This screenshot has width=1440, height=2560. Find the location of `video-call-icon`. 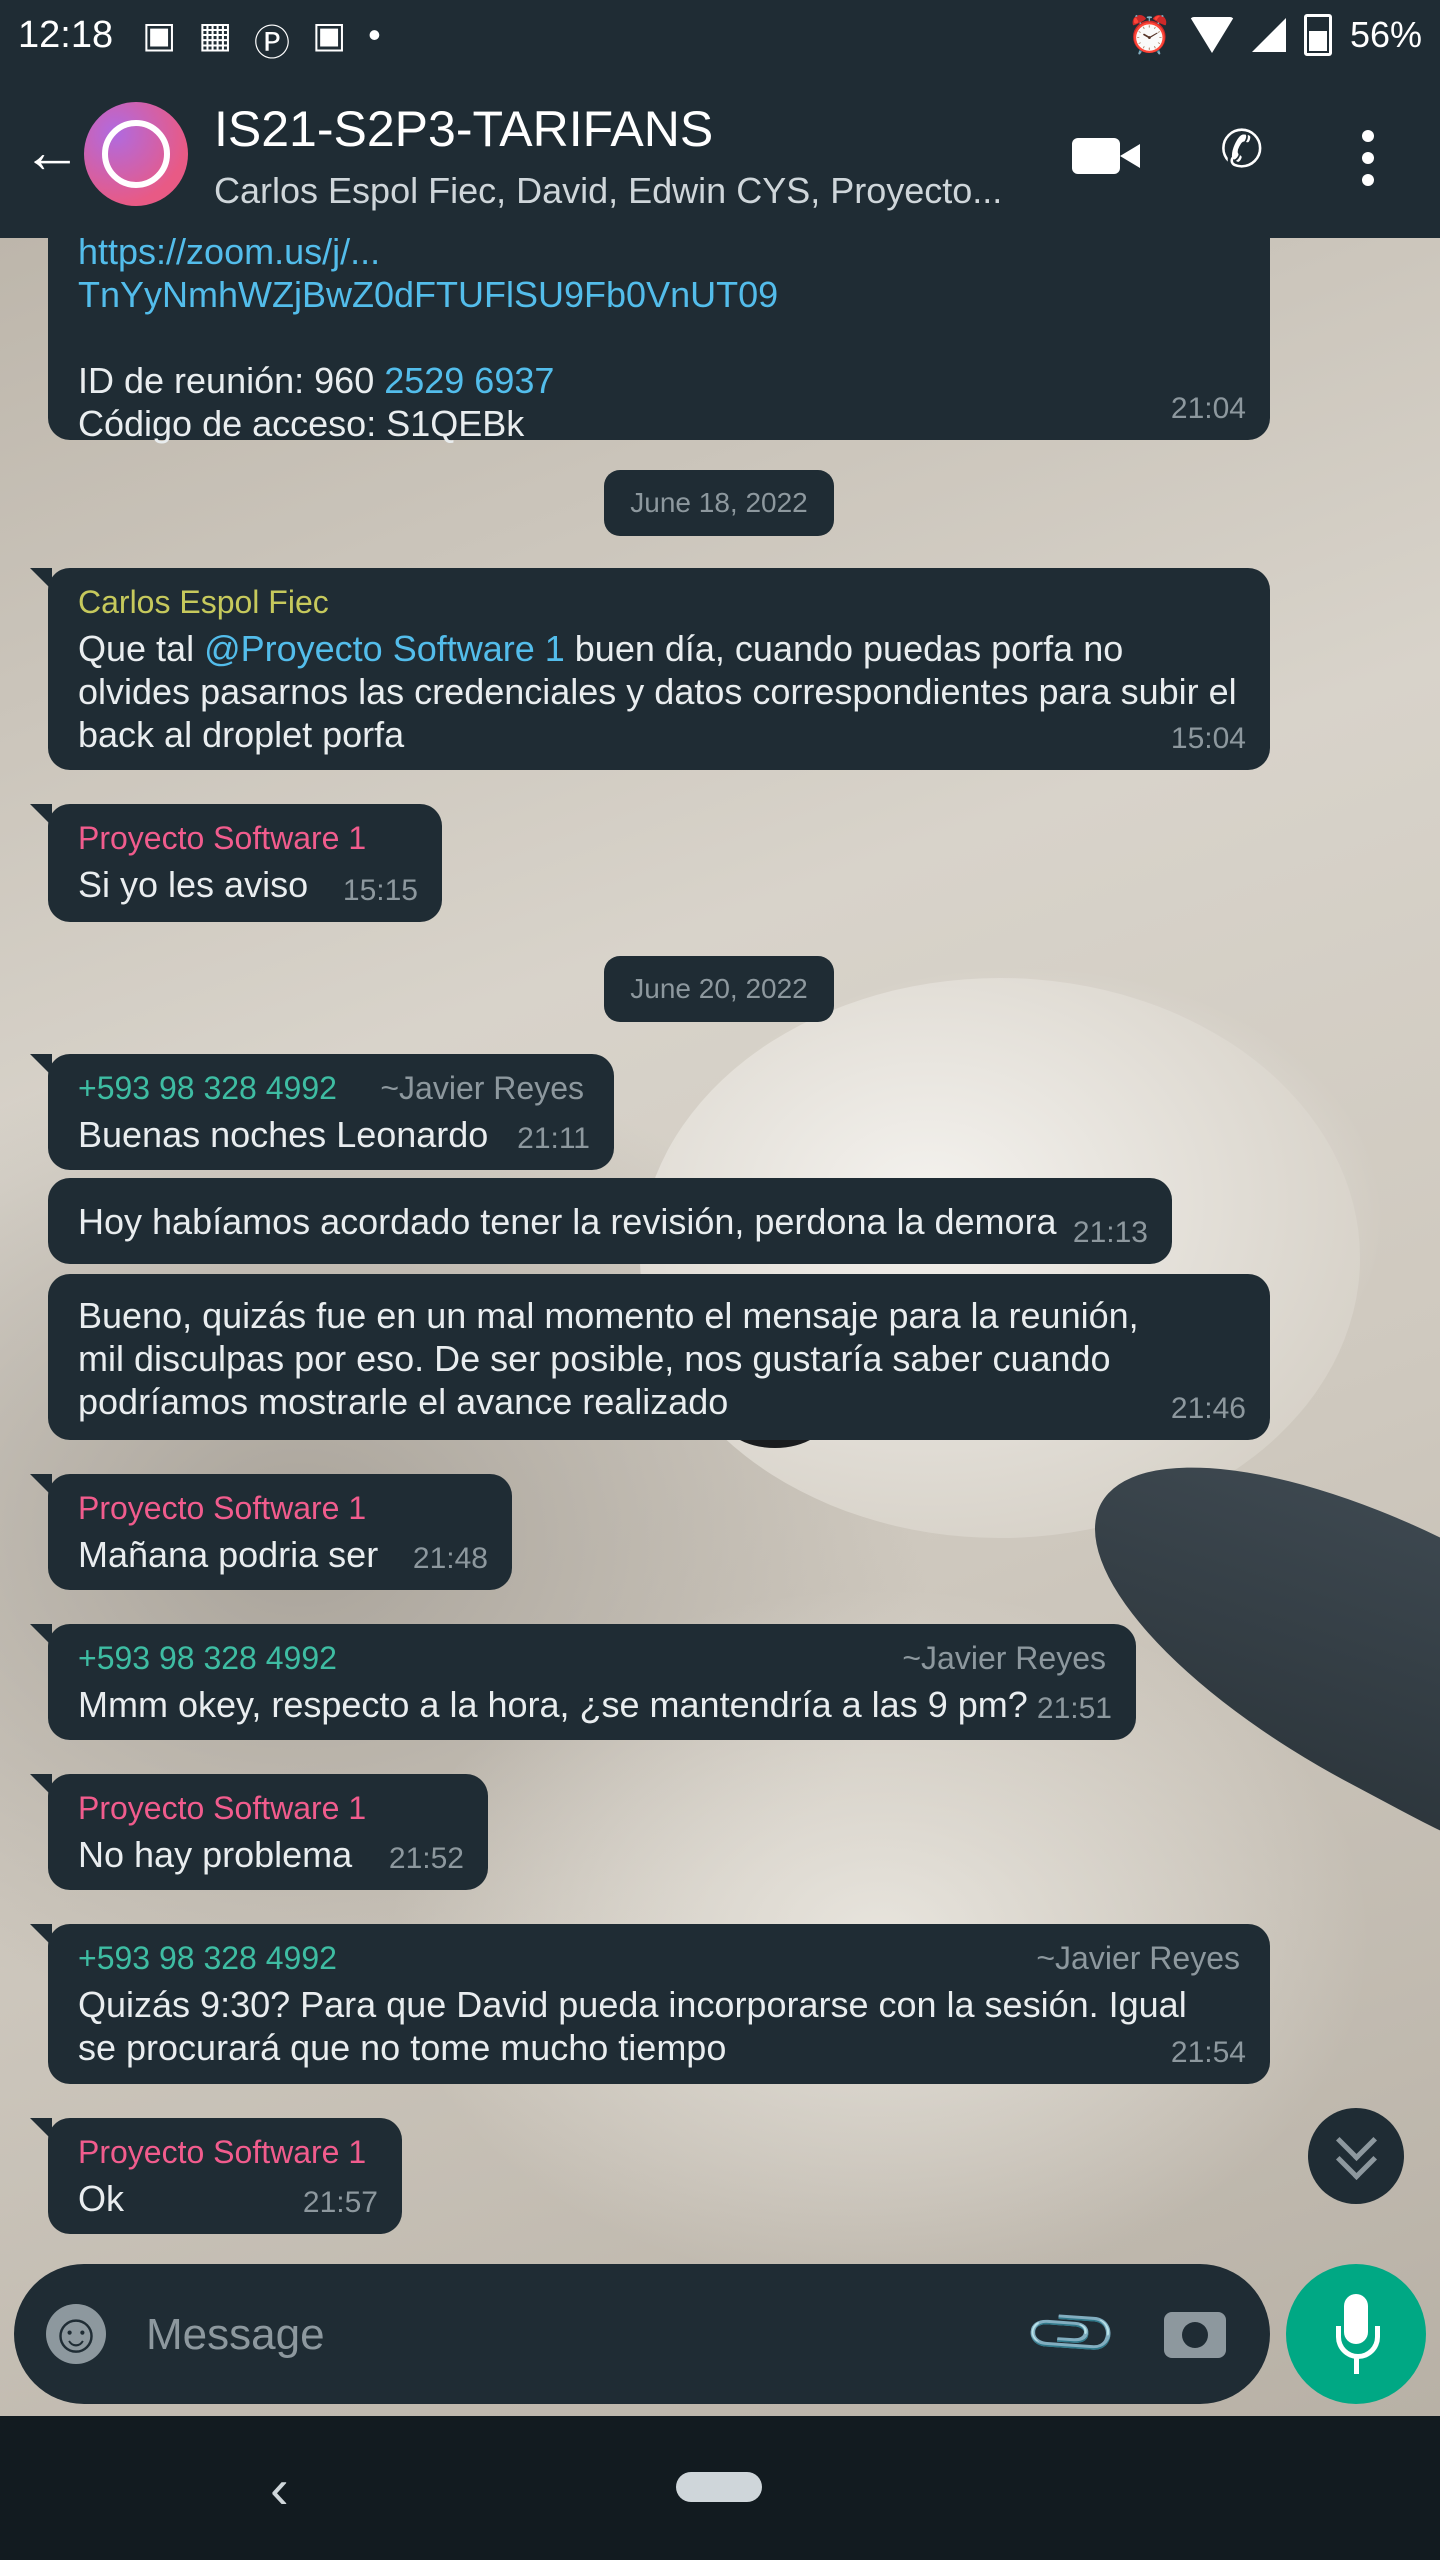

video-call-icon is located at coordinates (1106, 156).